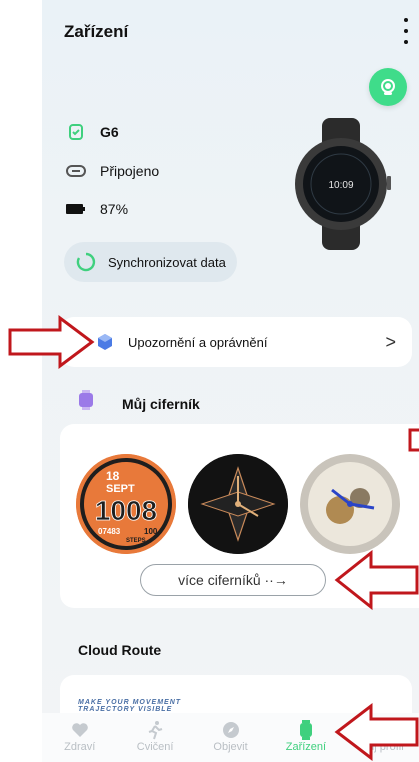 Image resolution: width=419 pixels, height=762 pixels. I want to click on tab-exercise-label: Cvičení, so click(155, 747).